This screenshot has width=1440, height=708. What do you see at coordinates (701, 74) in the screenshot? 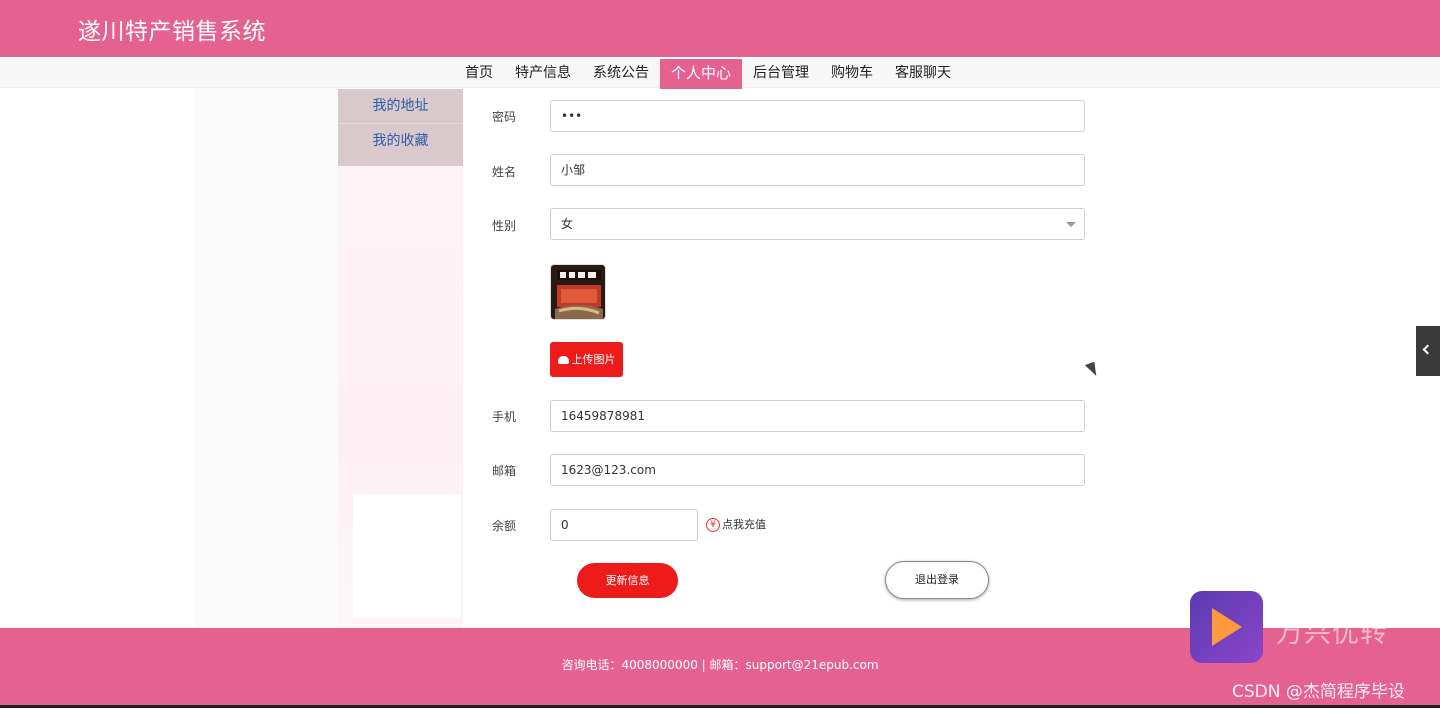
I see `nav-item-personal-center: 个人中心` at bounding box center [701, 74].